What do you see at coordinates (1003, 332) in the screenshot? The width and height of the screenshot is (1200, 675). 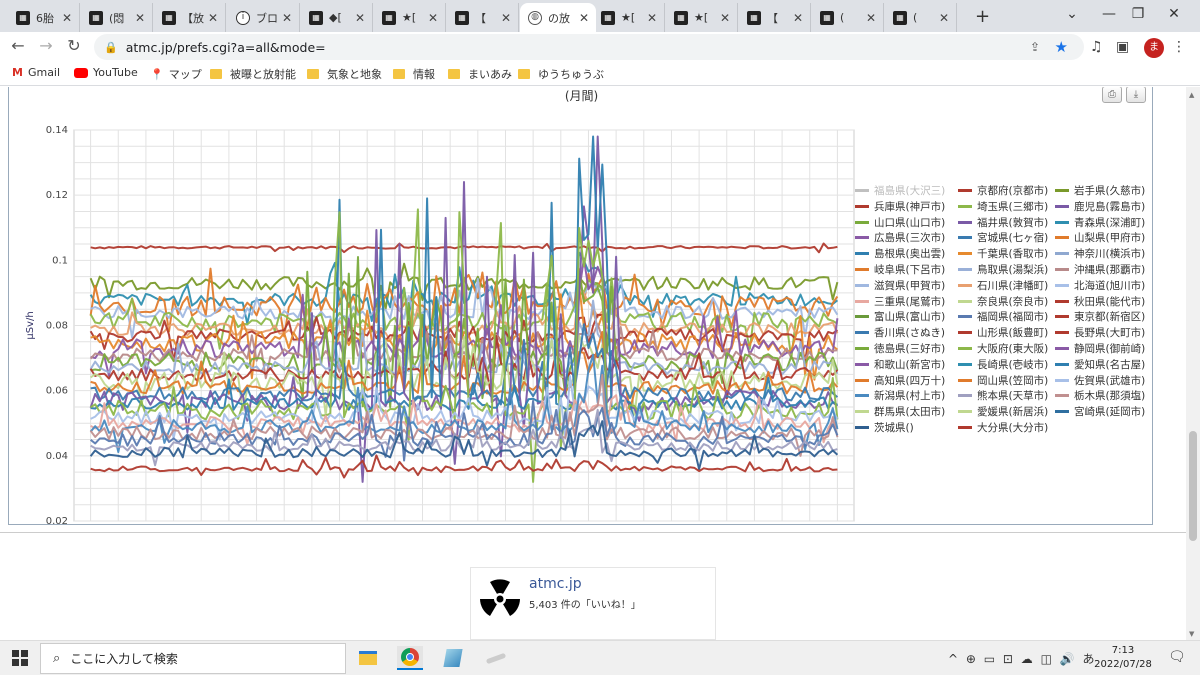 I see `legend-entry: 山形県(飯豊町)` at bounding box center [1003, 332].